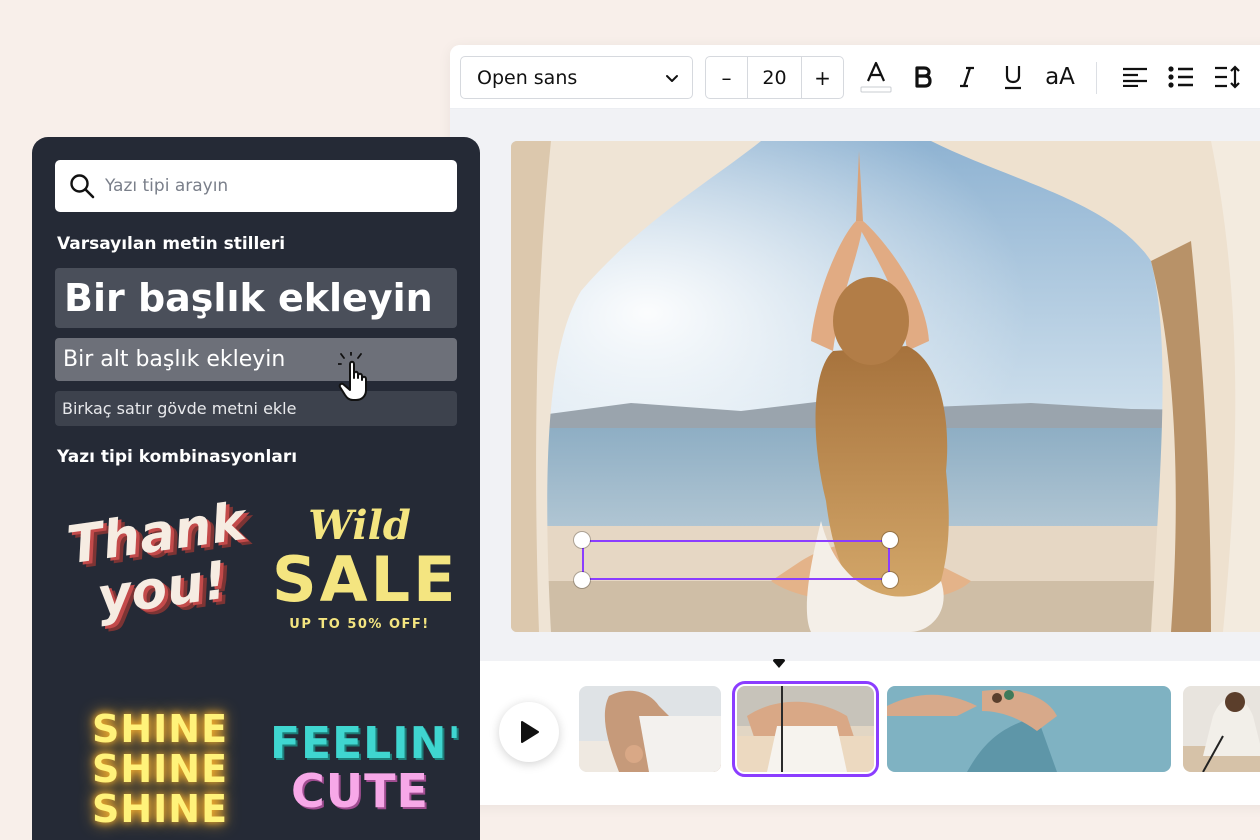 This screenshot has height=840, width=1260. What do you see at coordinates (256, 298) in the screenshot?
I see `add-heading-button: Bir başlık ekleyin` at bounding box center [256, 298].